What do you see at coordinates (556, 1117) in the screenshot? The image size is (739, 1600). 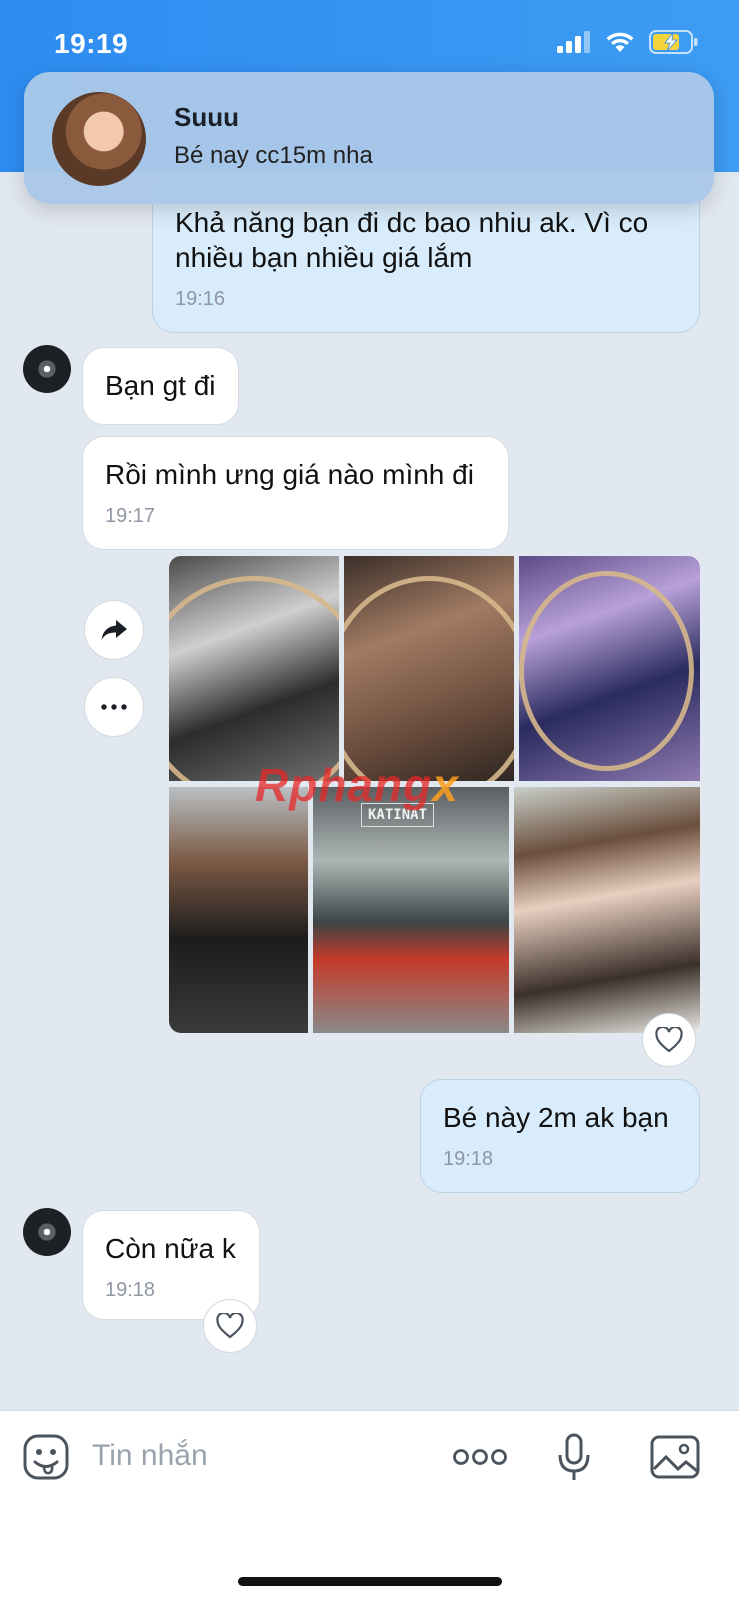 I see `message-text: Bé này 2m ak bạn` at bounding box center [556, 1117].